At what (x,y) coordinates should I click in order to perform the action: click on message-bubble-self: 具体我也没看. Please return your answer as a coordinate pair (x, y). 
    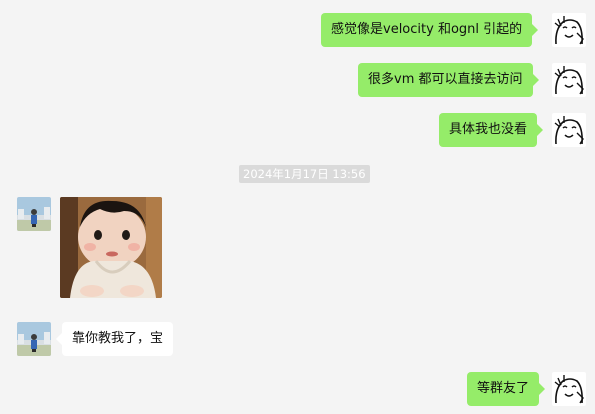
    Looking at the image, I should click on (491, 130).